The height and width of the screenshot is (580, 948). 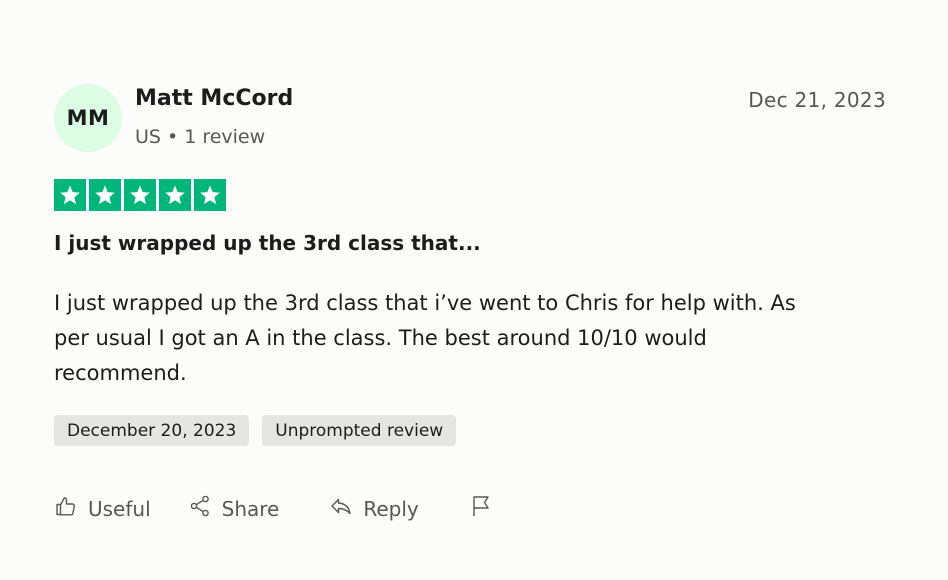 What do you see at coordinates (214, 98) in the screenshot?
I see `reviewer-name: Matt McCord` at bounding box center [214, 98].